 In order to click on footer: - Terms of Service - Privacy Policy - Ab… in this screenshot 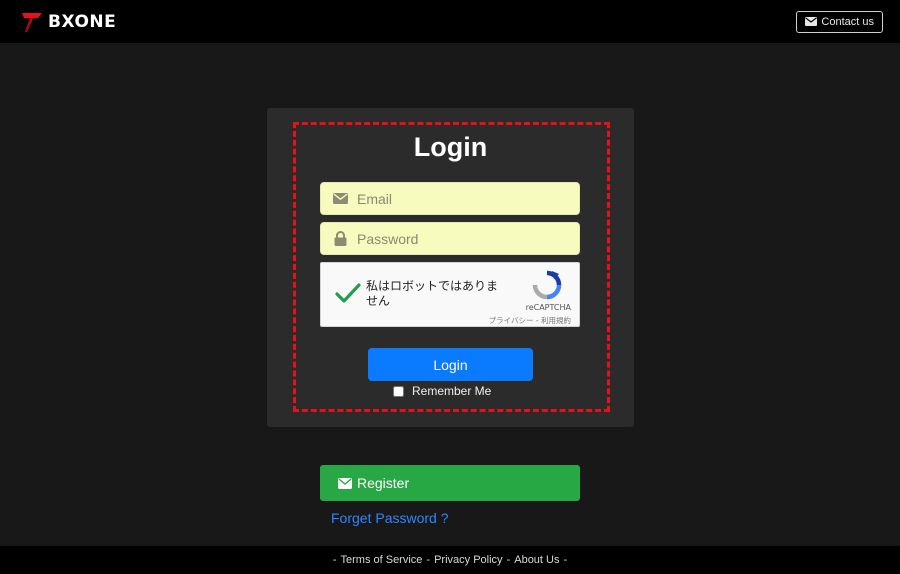, I will do `click(450, 560)`.